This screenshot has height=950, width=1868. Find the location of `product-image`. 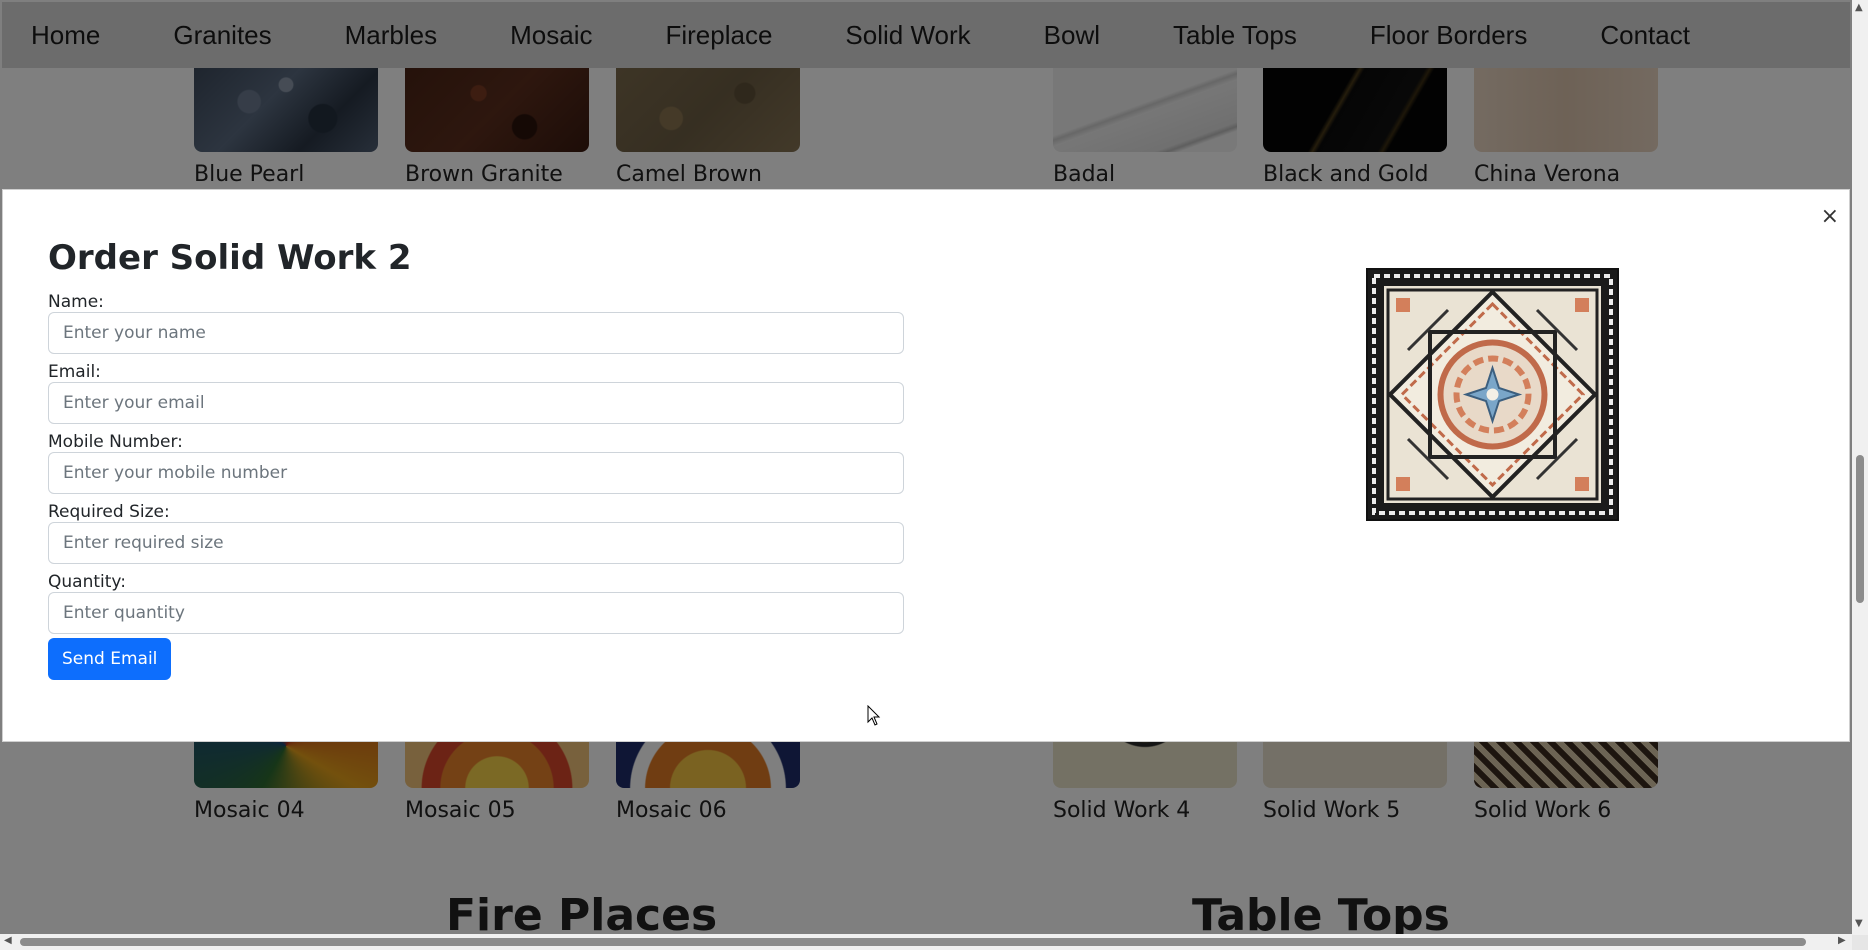

product-image is located at coordinates (1492, 394).